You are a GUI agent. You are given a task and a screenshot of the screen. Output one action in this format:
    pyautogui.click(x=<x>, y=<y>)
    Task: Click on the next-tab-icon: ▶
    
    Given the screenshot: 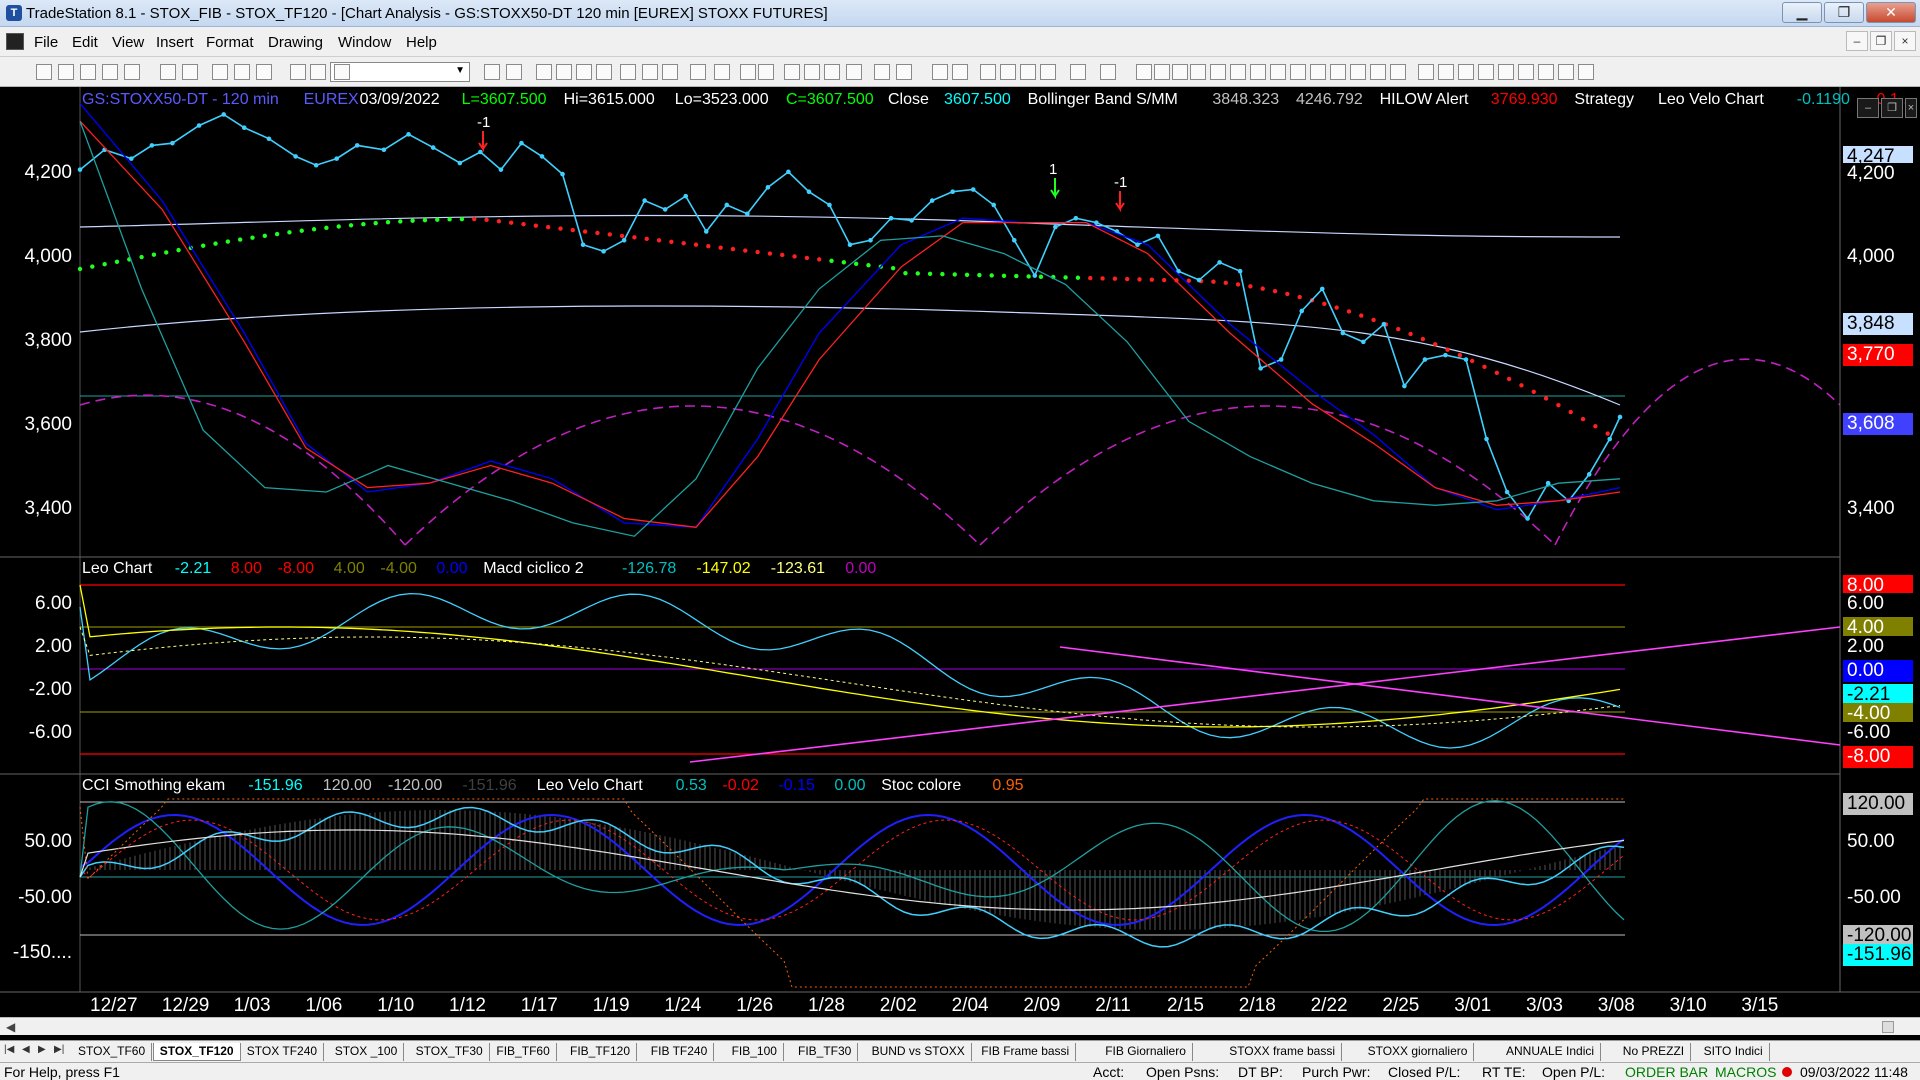 What is the action you would take?
    pyautogui.click(x=42, y=1049)
    